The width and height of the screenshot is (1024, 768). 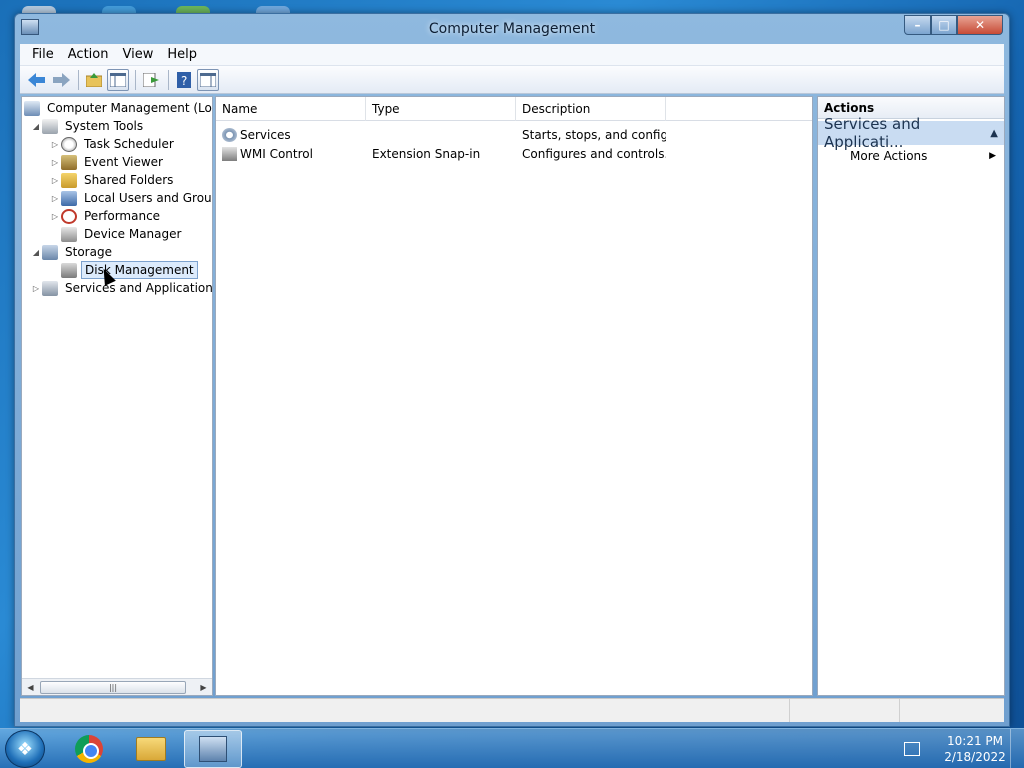 I want to click on tree-item-performance: ▷ Performance, so click(x=106, y=216).